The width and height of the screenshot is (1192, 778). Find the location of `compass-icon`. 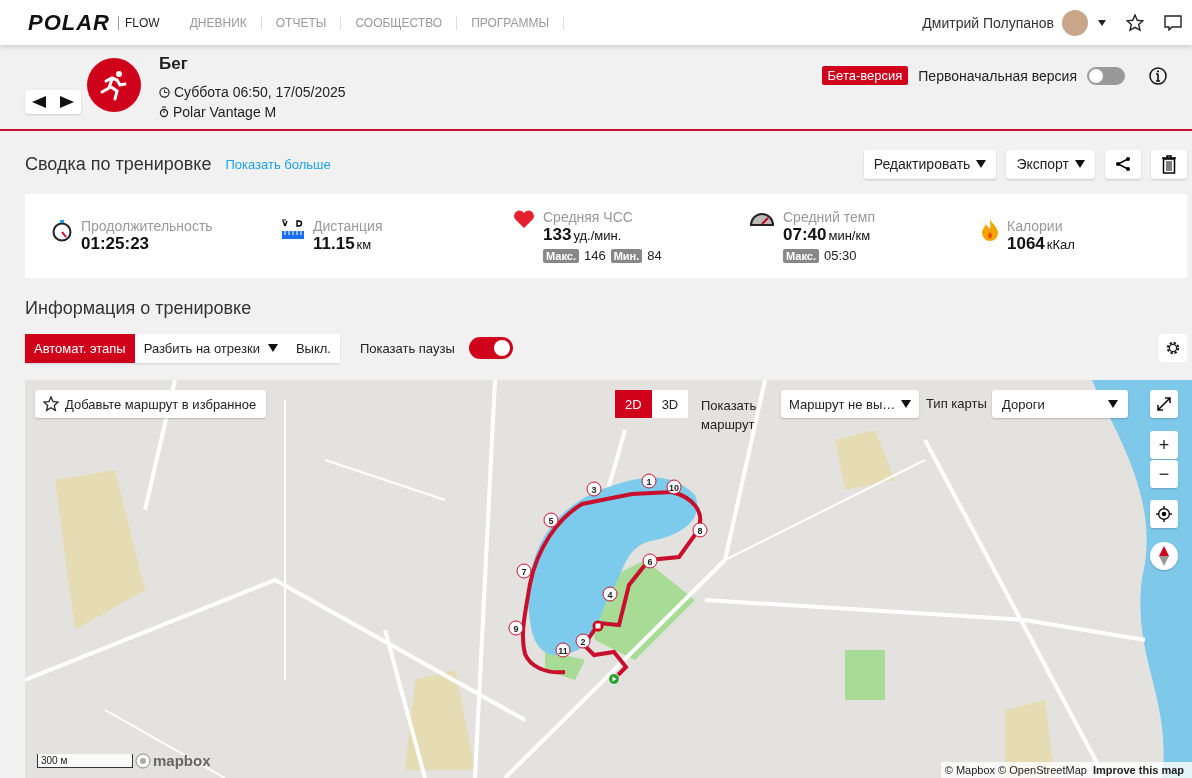

compass-icon is located at coordinates (1164, 556).